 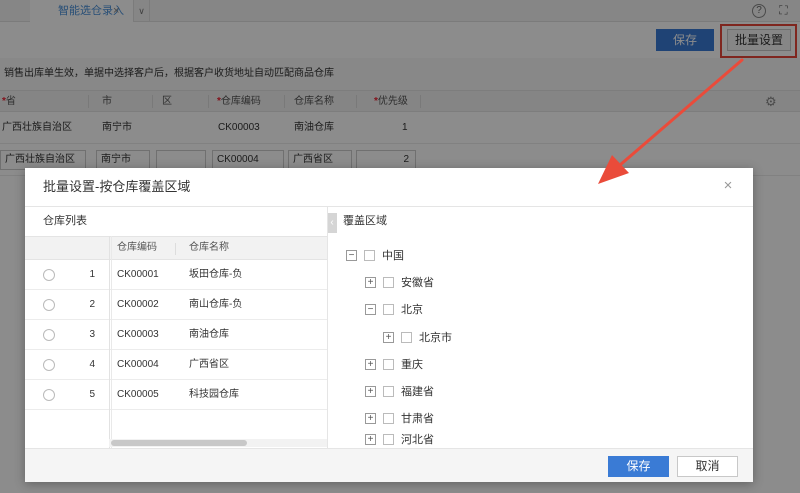 What do you see at coordinates (365, 221) in the screenshot?
I see `coverage-area-title: 覆盖区域` at bounding box center [365, 221].